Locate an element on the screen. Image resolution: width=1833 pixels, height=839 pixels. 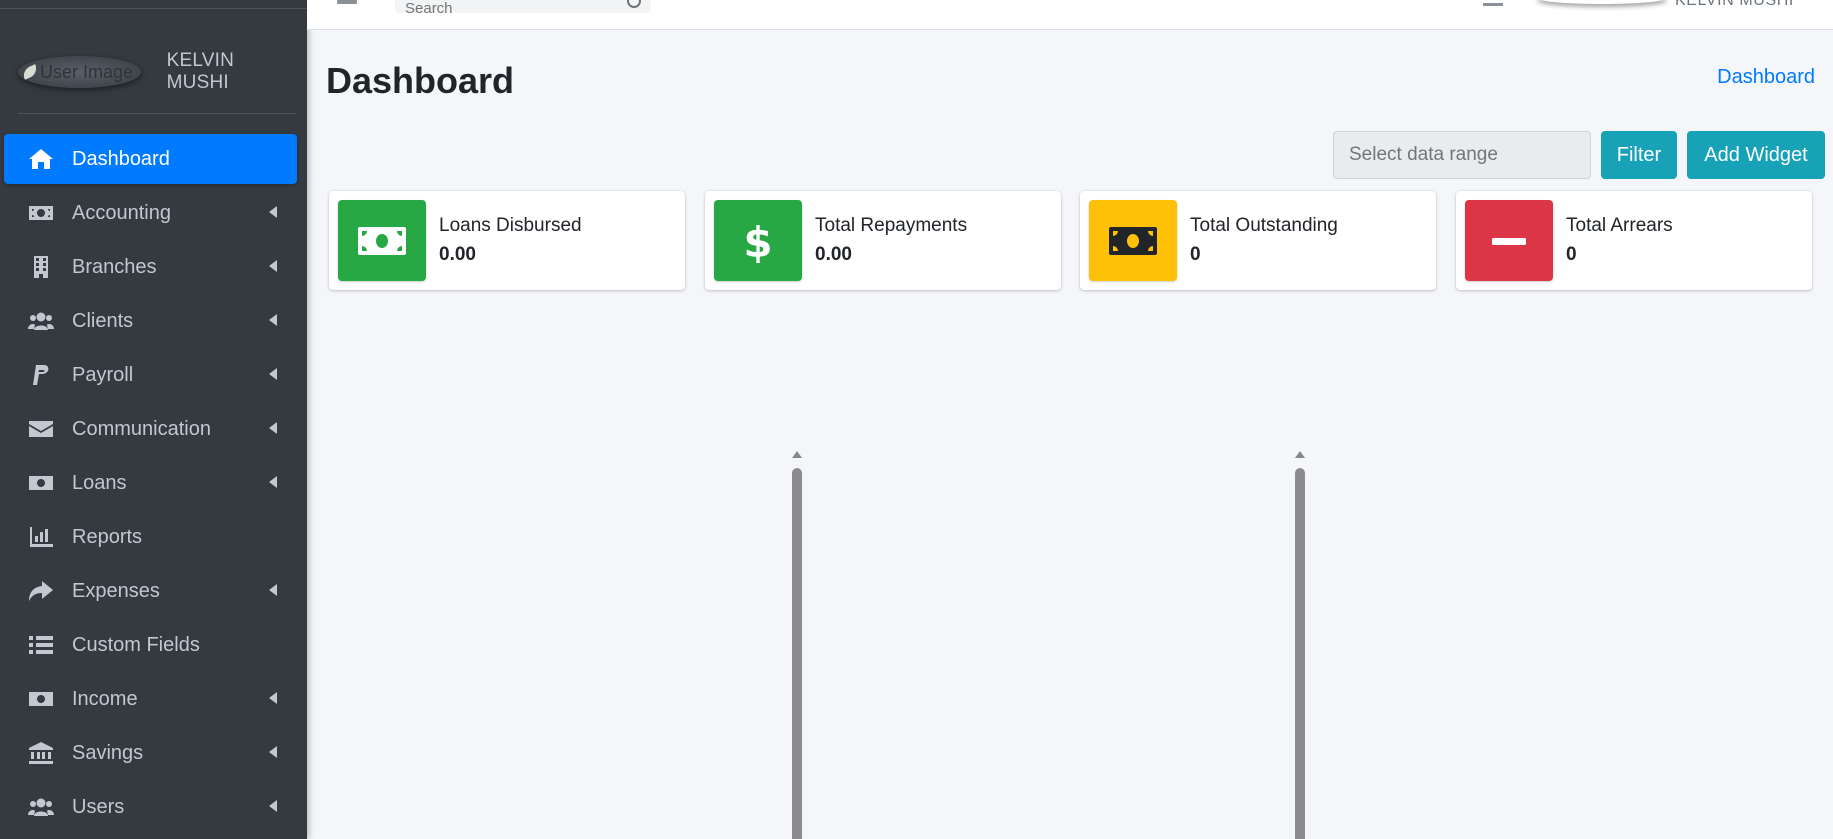
info-box-loans-disbursed: Loans Disbursed 0.00 is located at coordinates (507, 240).